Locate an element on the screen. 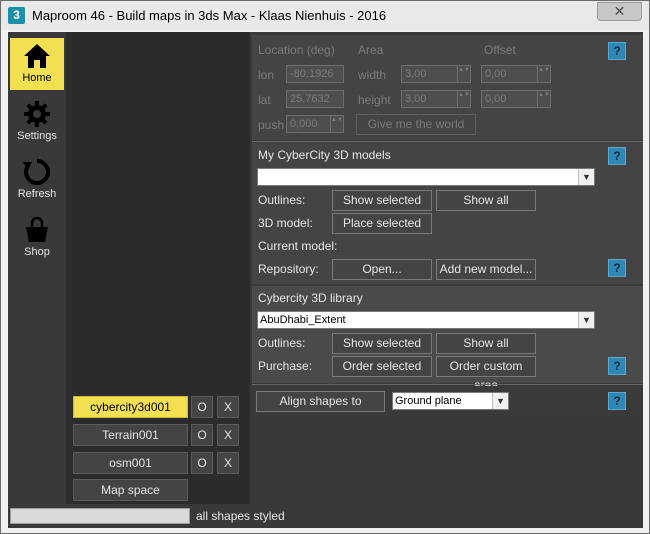 The image size is (650, 534). nav-settings: Settings is located at coordinates (37, 122).